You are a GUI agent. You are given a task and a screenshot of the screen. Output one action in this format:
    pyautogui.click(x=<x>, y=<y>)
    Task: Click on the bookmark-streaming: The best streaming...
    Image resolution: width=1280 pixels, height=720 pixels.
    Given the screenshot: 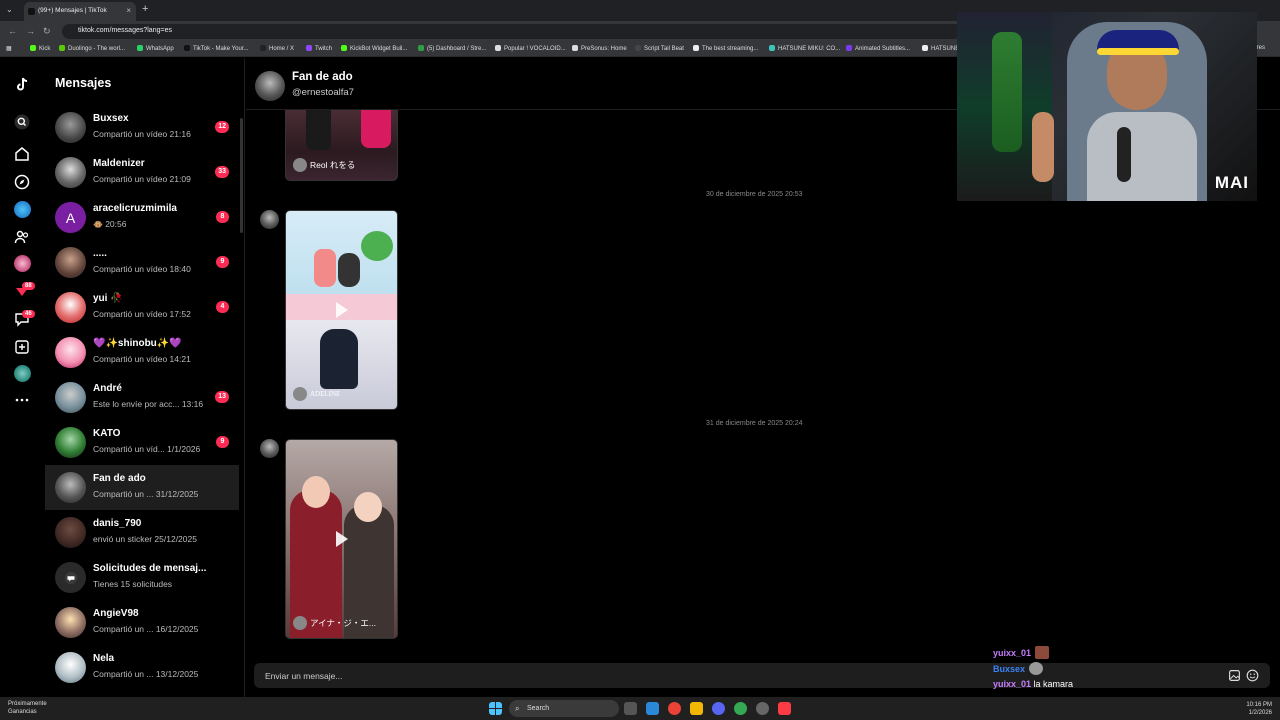 What is the action you would take?
    pyautogui.click(x=725, y=48)
    